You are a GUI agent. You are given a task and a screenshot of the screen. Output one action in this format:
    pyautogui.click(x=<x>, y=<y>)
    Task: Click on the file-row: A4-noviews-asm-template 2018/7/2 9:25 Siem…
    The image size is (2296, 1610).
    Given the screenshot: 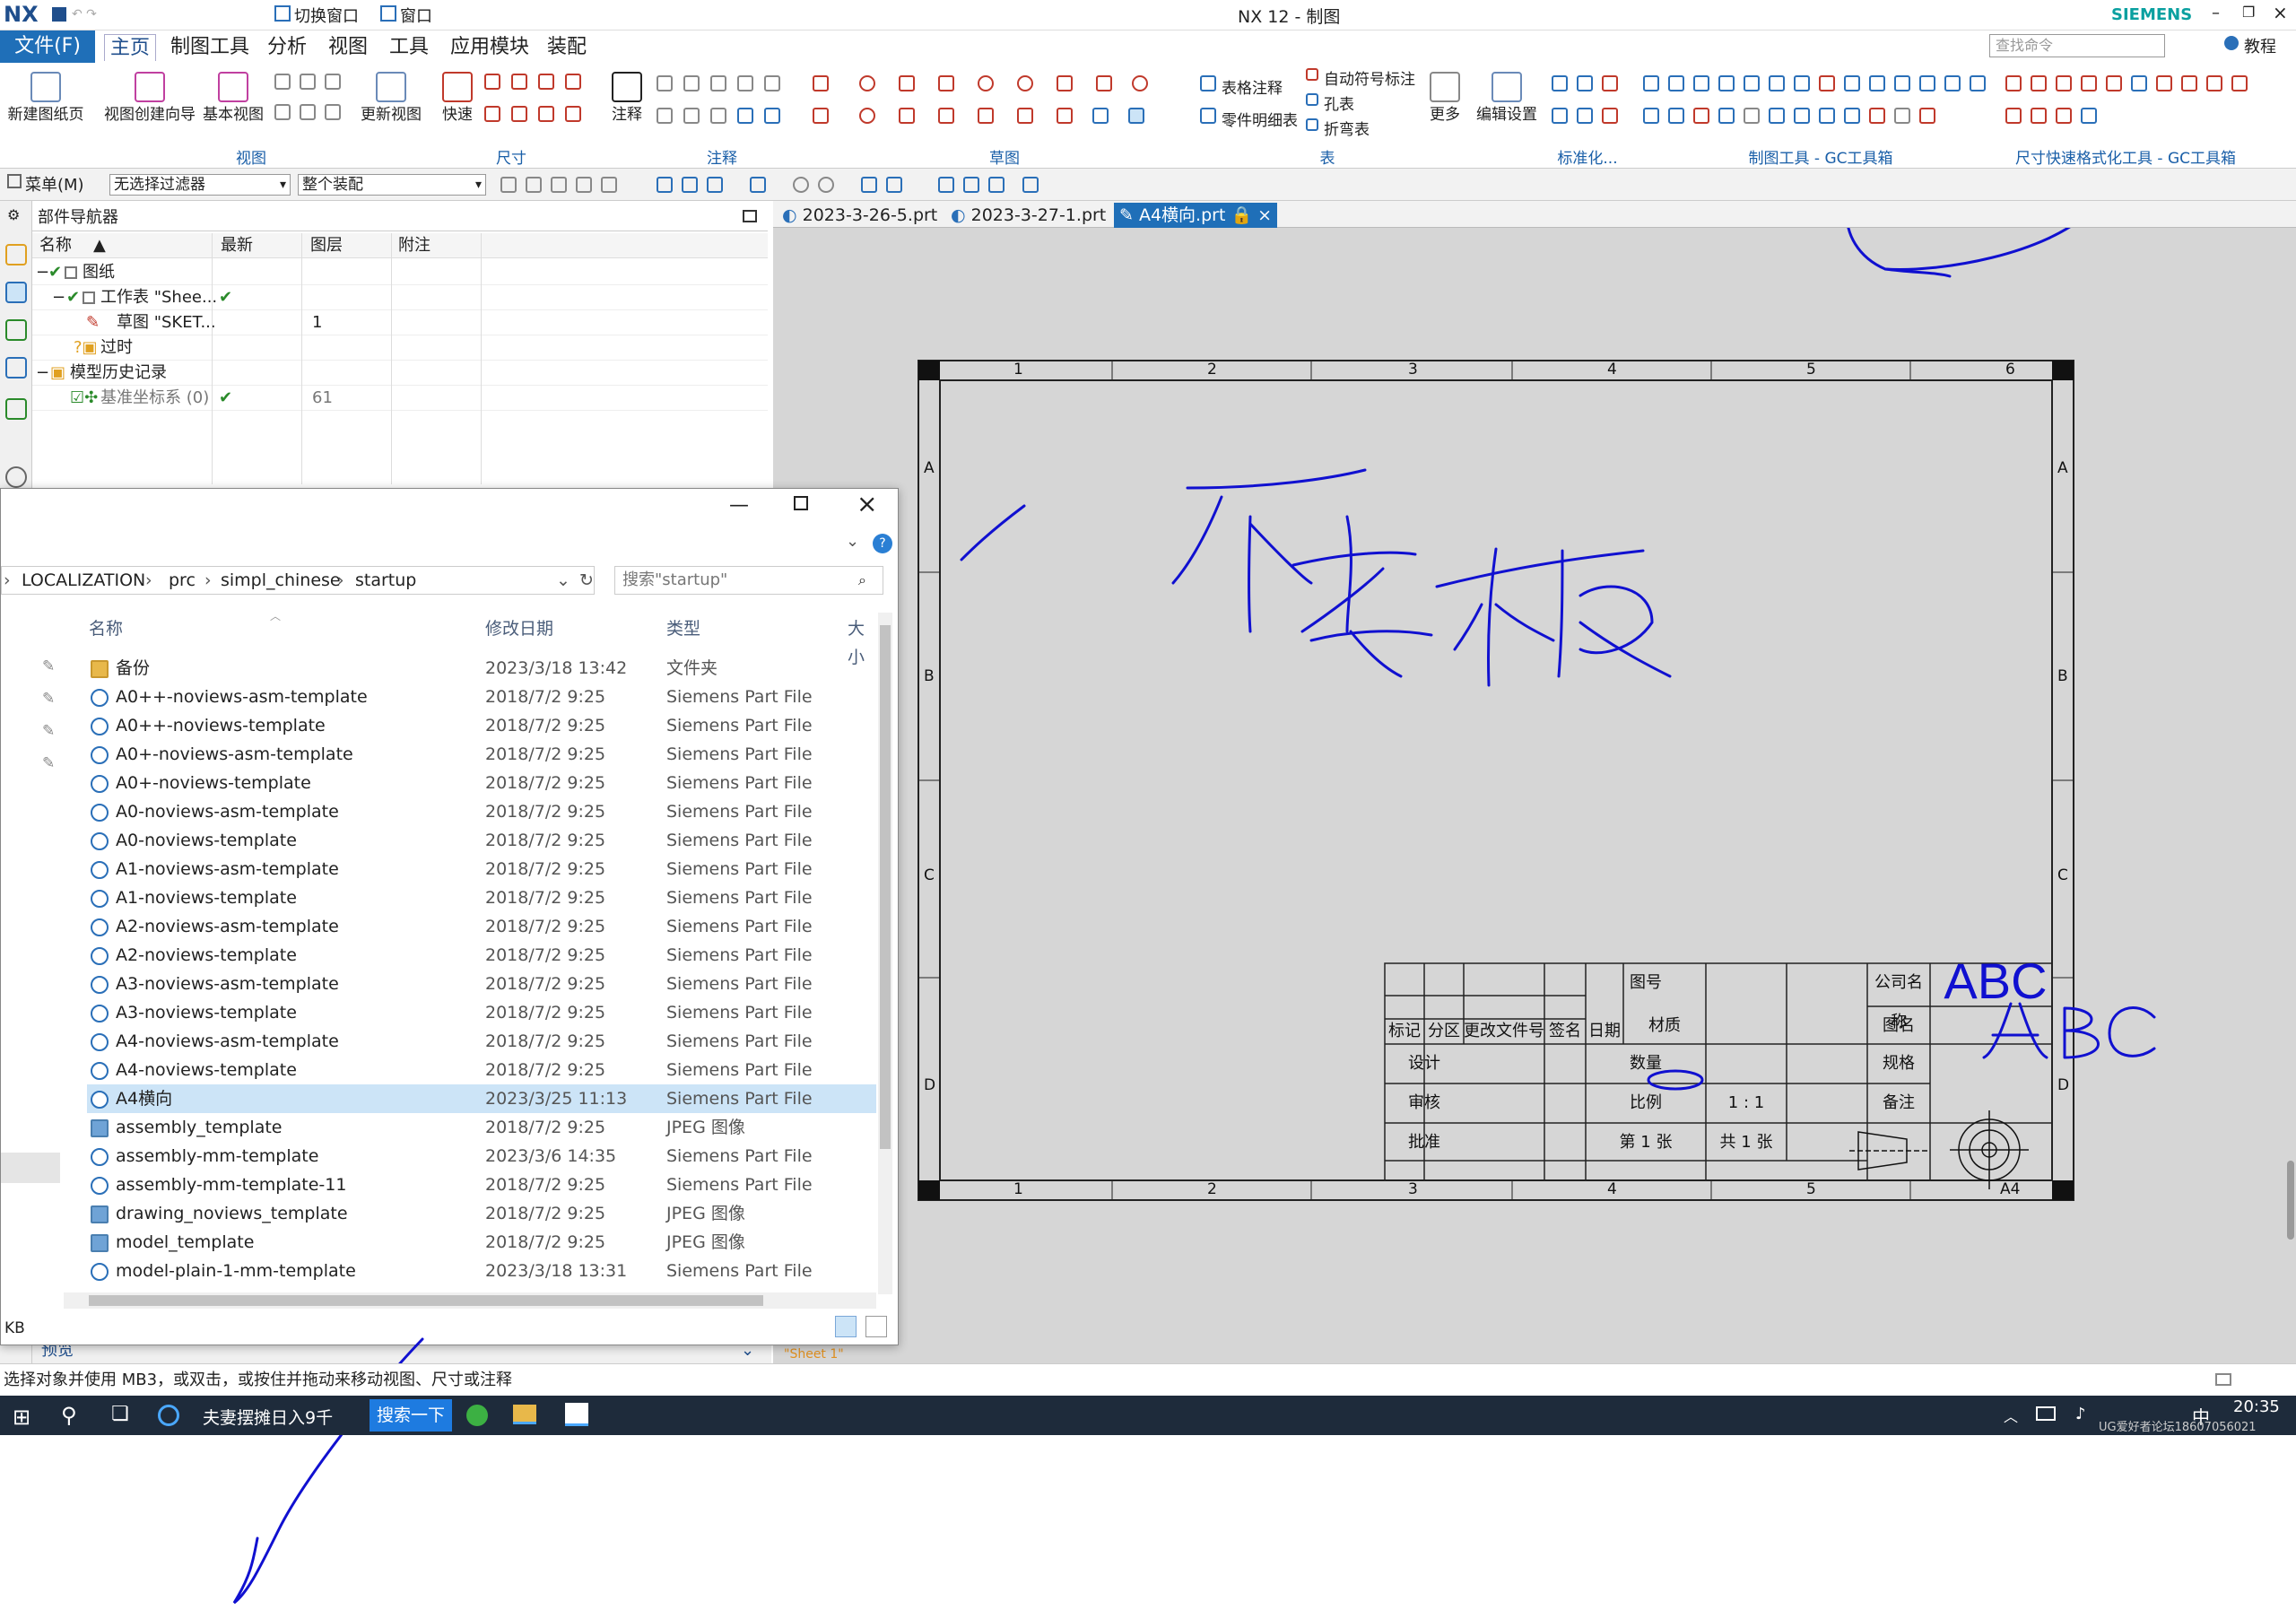 What is the action you would take?
    pyautogui.click(x=481, y=1041)
    